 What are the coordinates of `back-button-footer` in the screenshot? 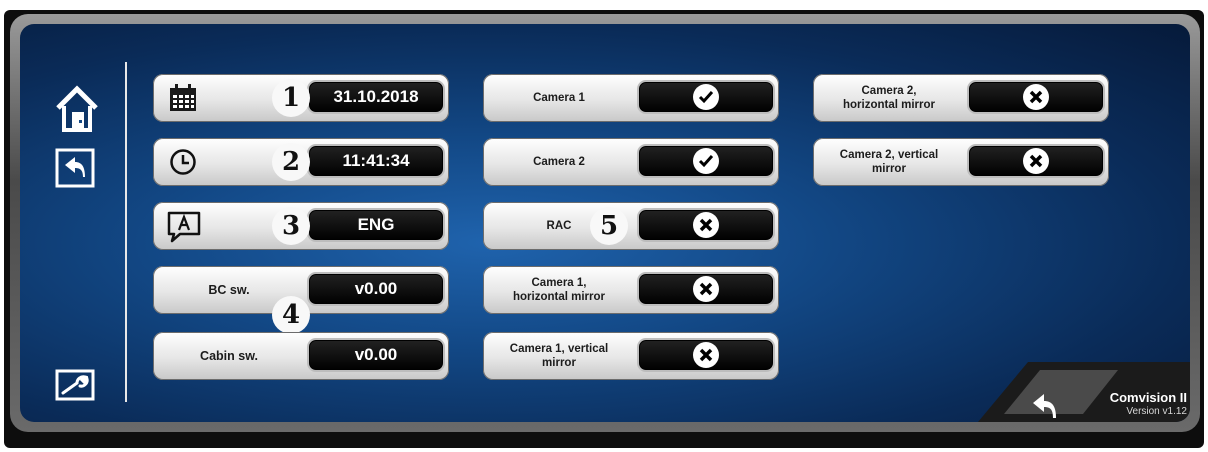 It's located at (1045, 404).